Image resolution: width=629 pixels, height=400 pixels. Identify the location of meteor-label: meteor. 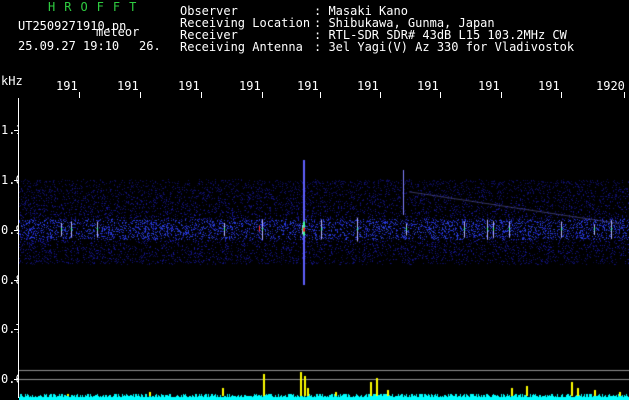
(118, 32).